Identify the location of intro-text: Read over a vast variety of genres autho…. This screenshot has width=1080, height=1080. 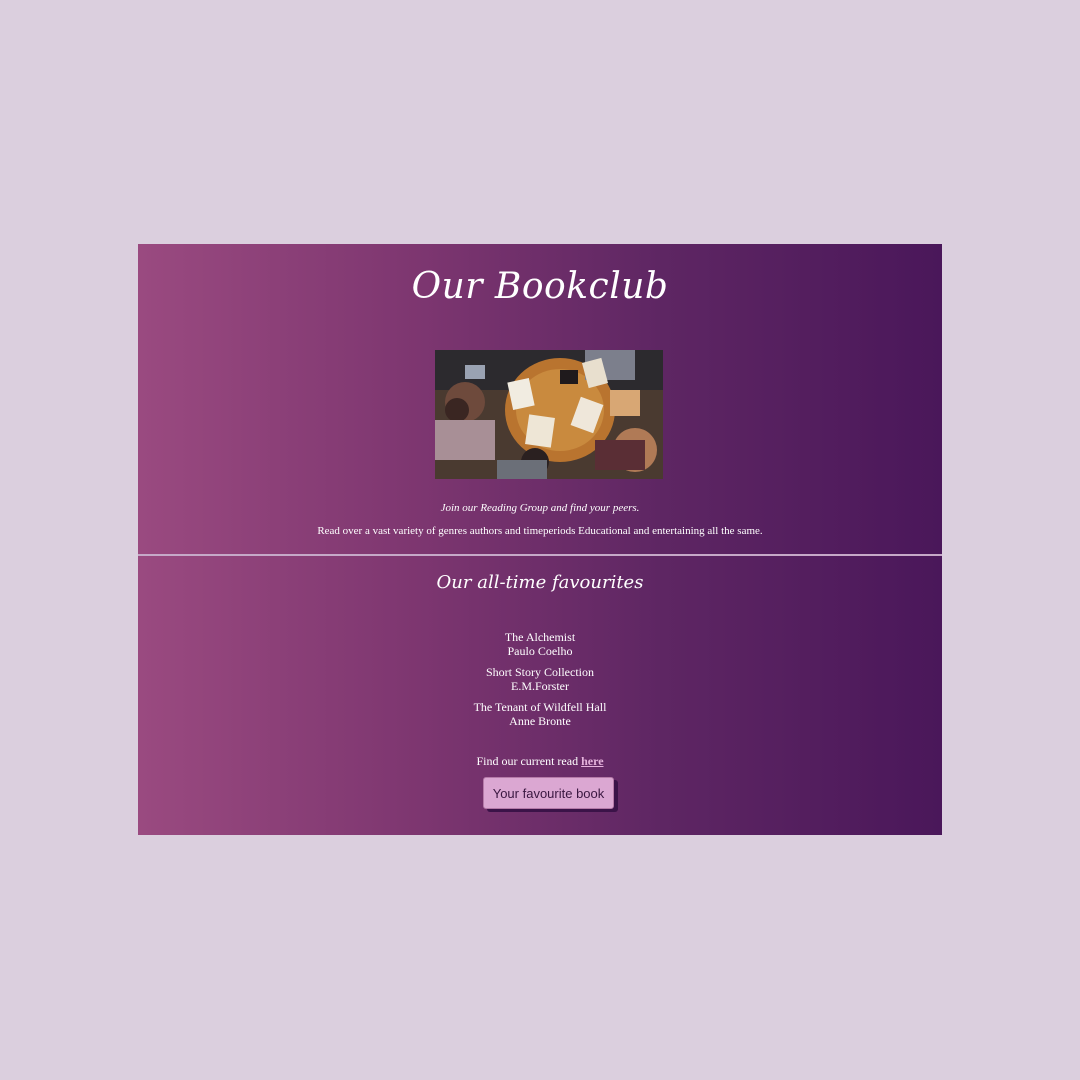
(540, 531).